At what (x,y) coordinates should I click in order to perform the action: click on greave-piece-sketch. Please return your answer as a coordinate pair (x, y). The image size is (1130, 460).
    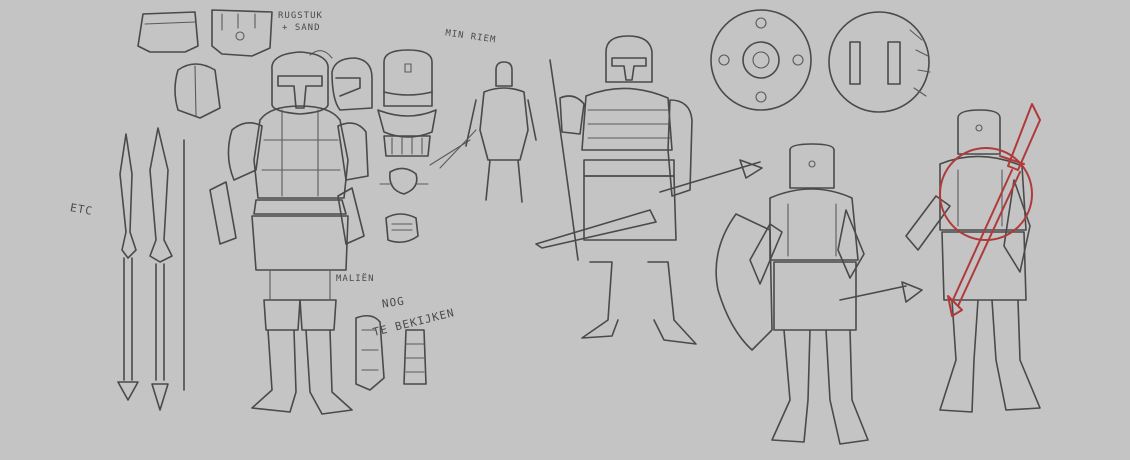
    Looking at the image, I should click on (370, 352).